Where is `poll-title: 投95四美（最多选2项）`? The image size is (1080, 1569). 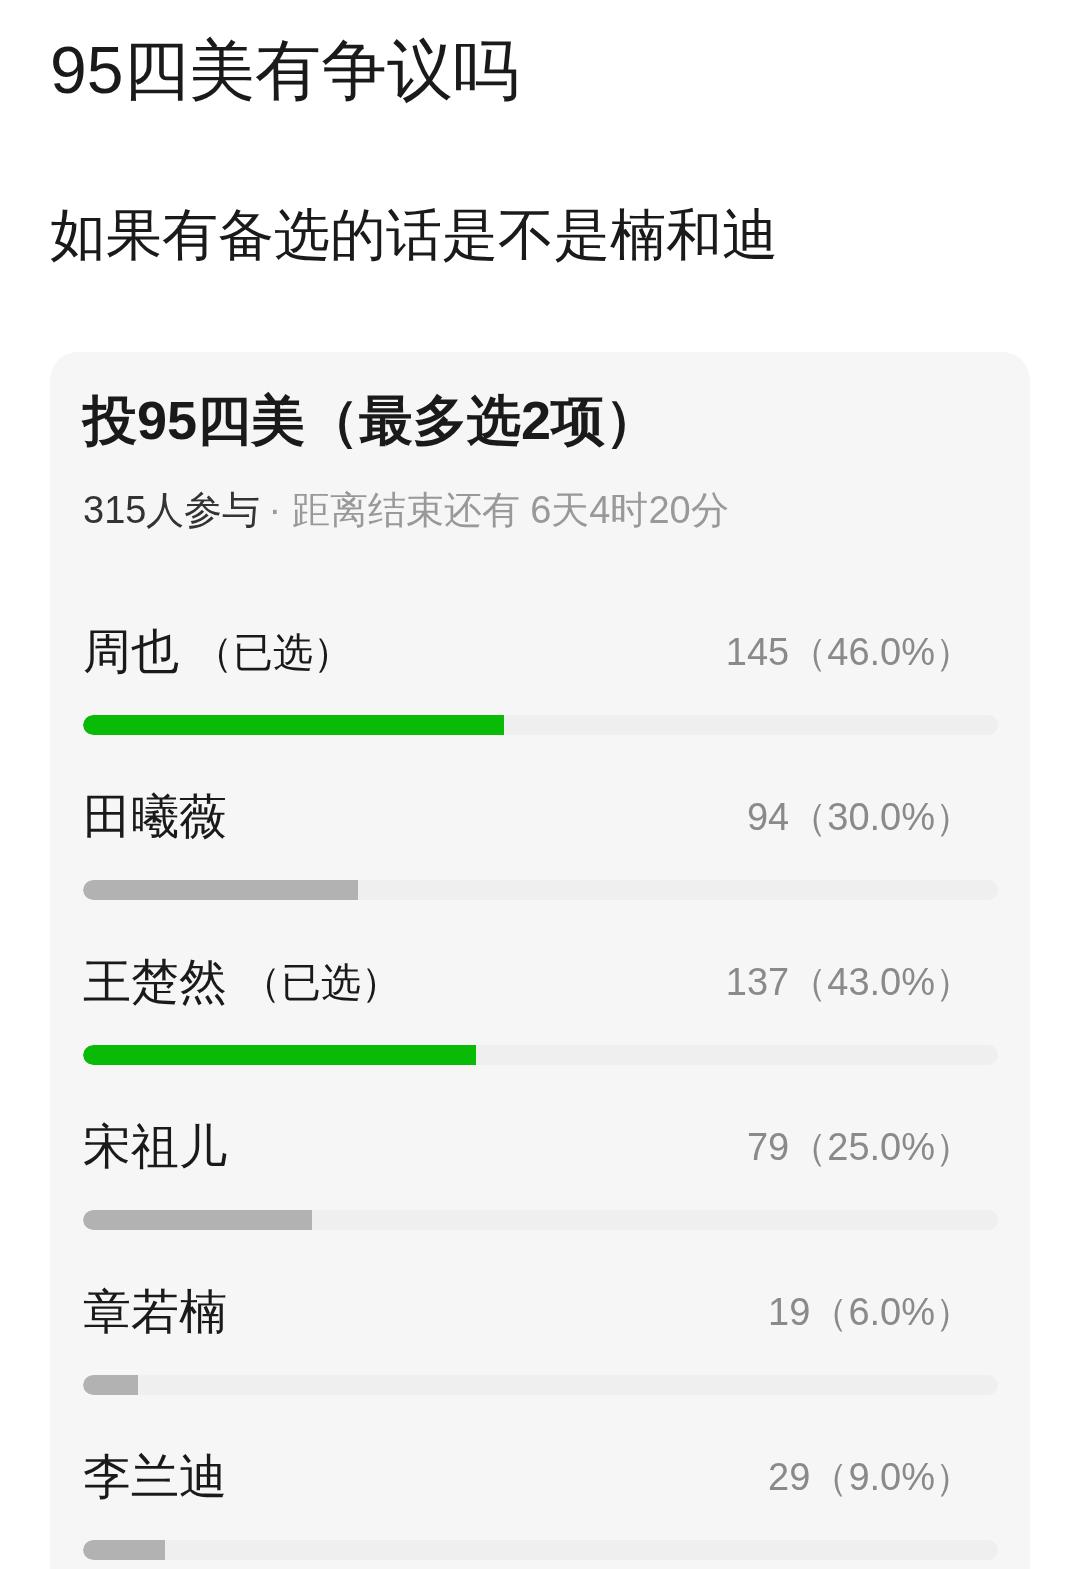 poll-title: 投95四美（最多选2项） is located at coordinates (372, 420).